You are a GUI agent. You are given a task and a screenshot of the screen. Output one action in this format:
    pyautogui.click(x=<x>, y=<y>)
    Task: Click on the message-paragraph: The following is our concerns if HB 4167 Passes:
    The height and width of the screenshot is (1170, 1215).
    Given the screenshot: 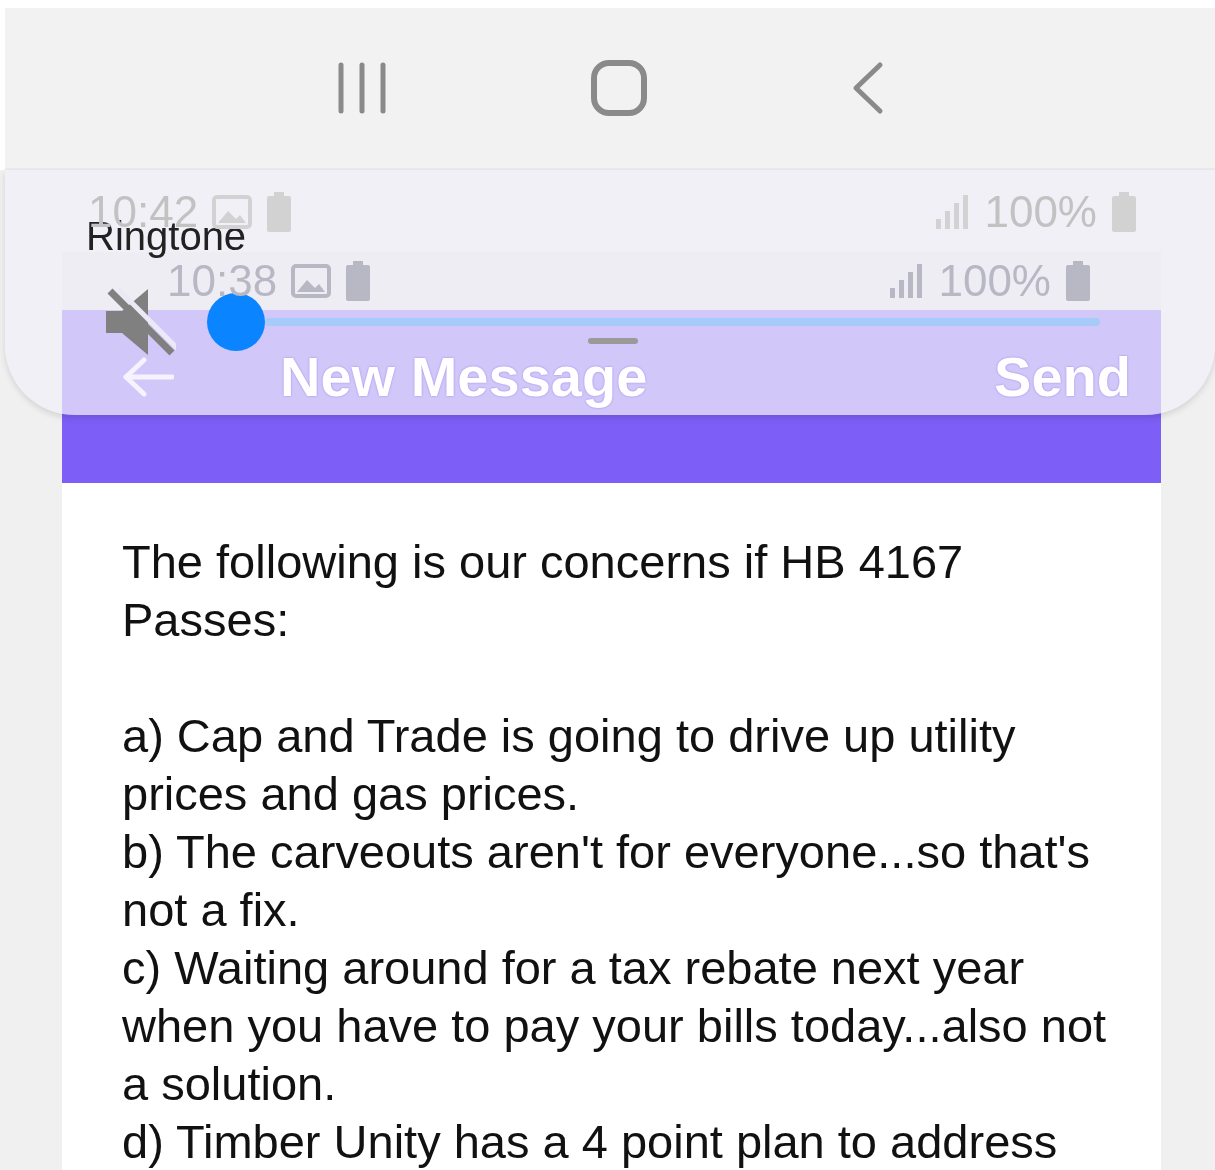 What is the action you would take?
    pyautogui.click(x=543, y=591)
    